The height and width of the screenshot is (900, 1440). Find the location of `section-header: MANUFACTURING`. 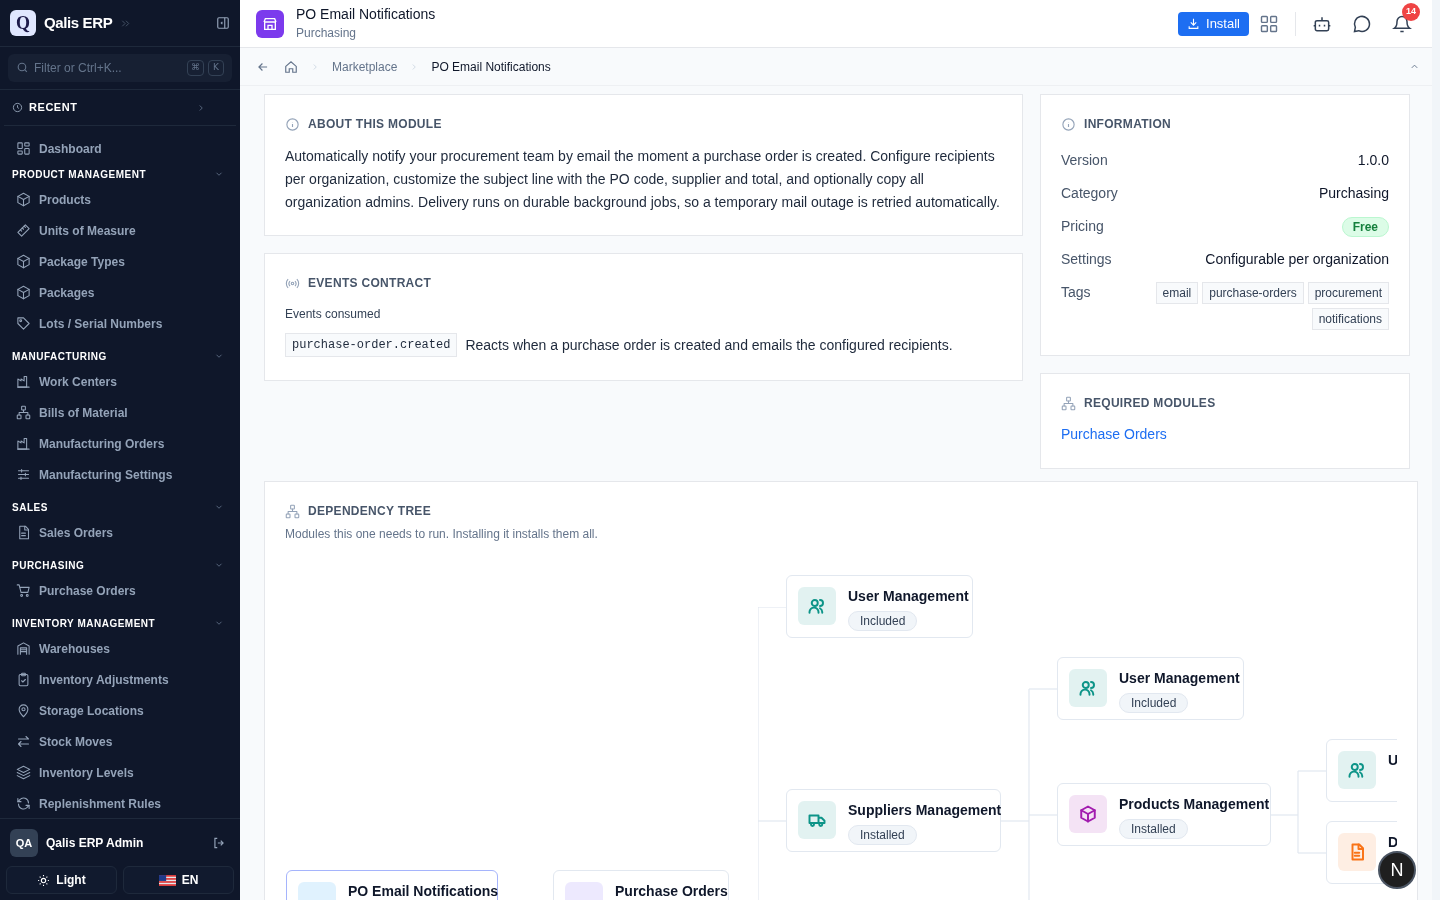

section-header: MANUFACTURING is located at coordinates (120, 356).